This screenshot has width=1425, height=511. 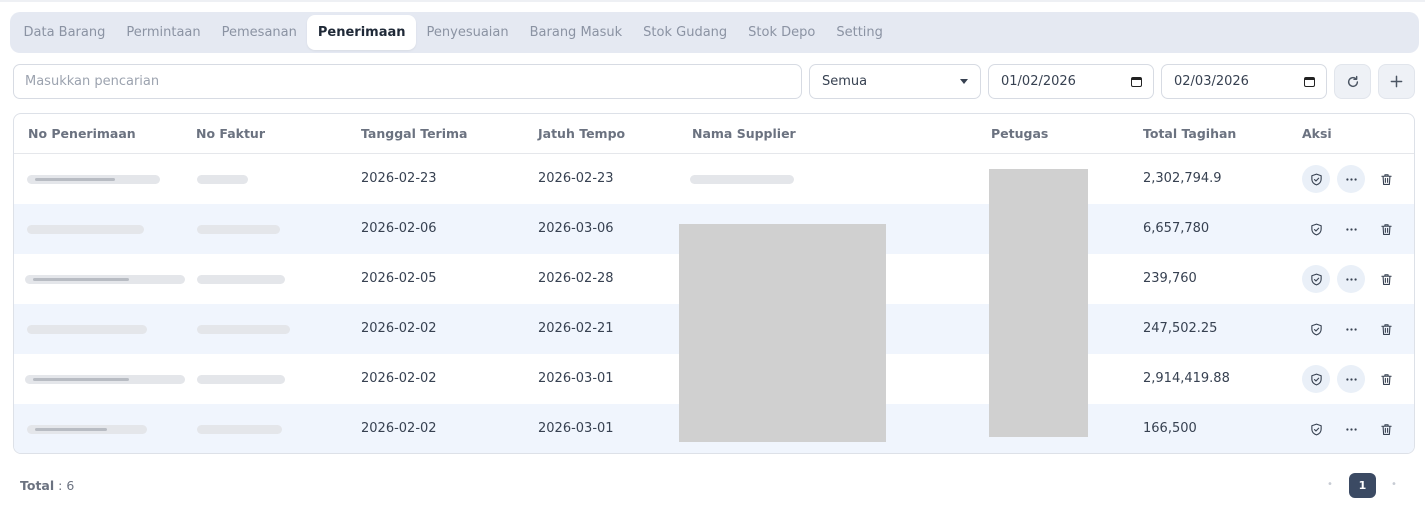 I want to click on total-value: : 6, so click(x=66, y=485).